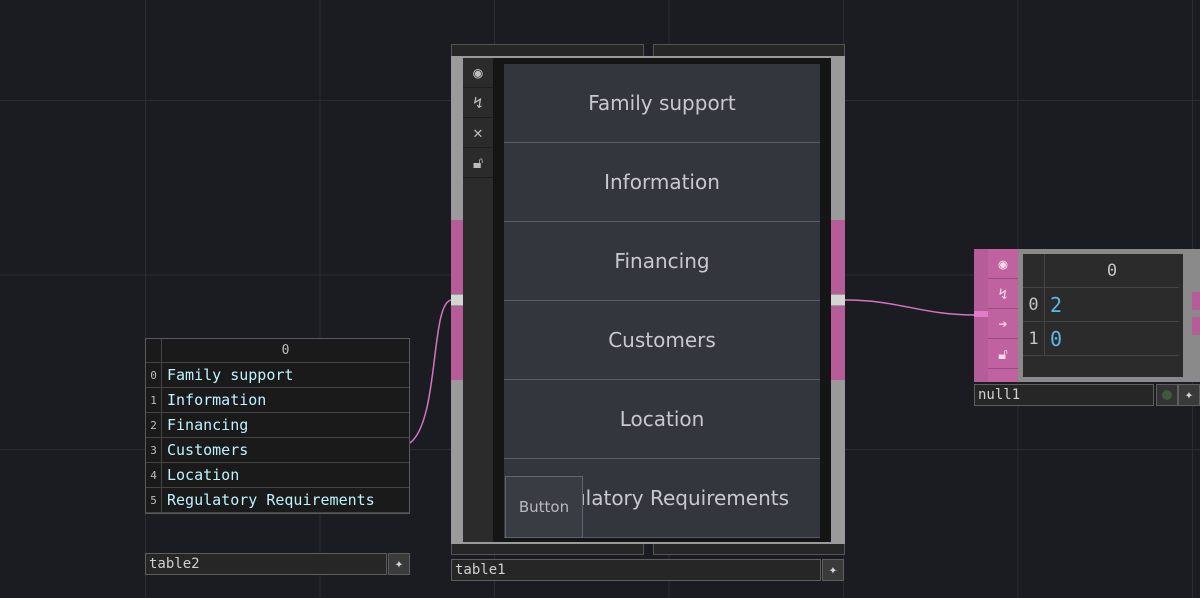 The height and width of the screenshot is (598, 1200). What do you see at coordinates (1101, 305) in the screenshot?
I see `table-row: 0 2` at bounding box center [1101, 305].